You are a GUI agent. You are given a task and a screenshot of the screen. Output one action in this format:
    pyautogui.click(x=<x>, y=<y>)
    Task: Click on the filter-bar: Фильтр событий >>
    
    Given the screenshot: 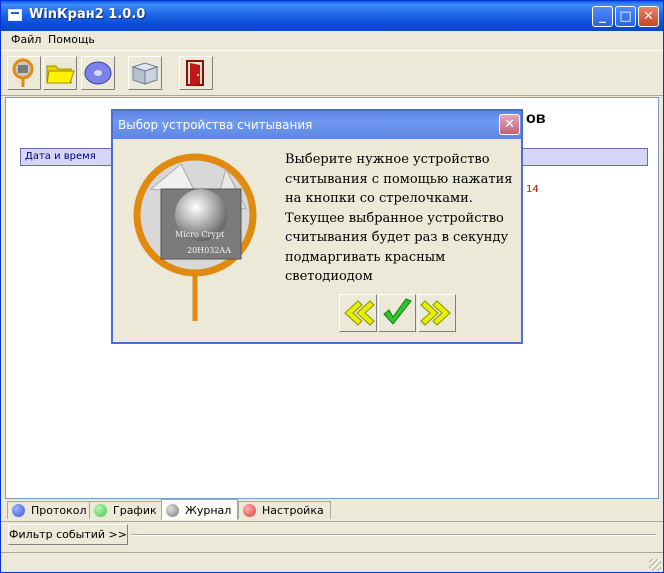 What is the action you would take?
    pyautogui.click(x=332, y=536)
    